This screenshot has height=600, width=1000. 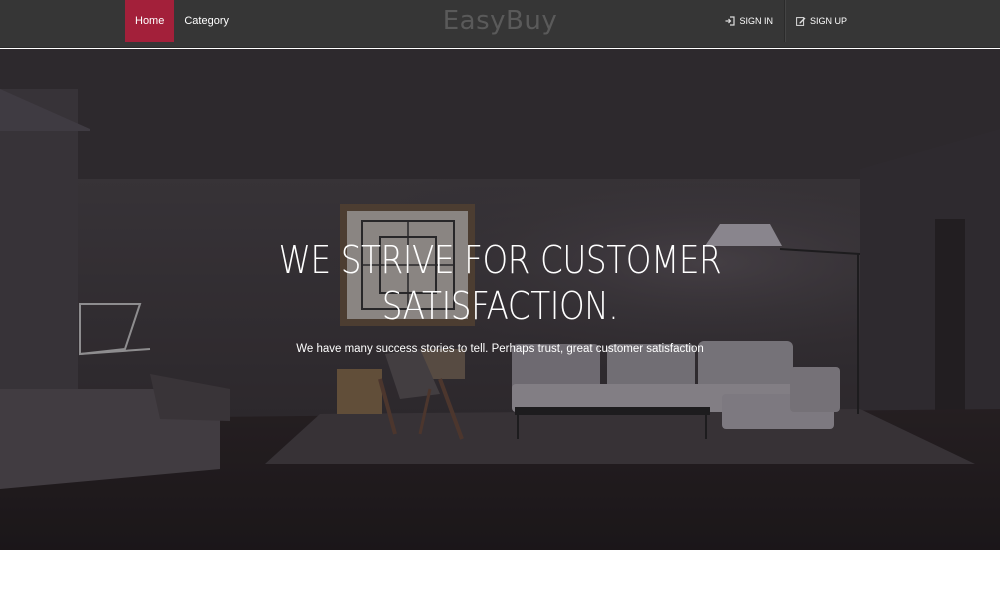 What do you see at coordinates (500, 306) in the screenshot?
I see `hero-title-line-2: SATISFACTION.` at bounding box center [500, 306].